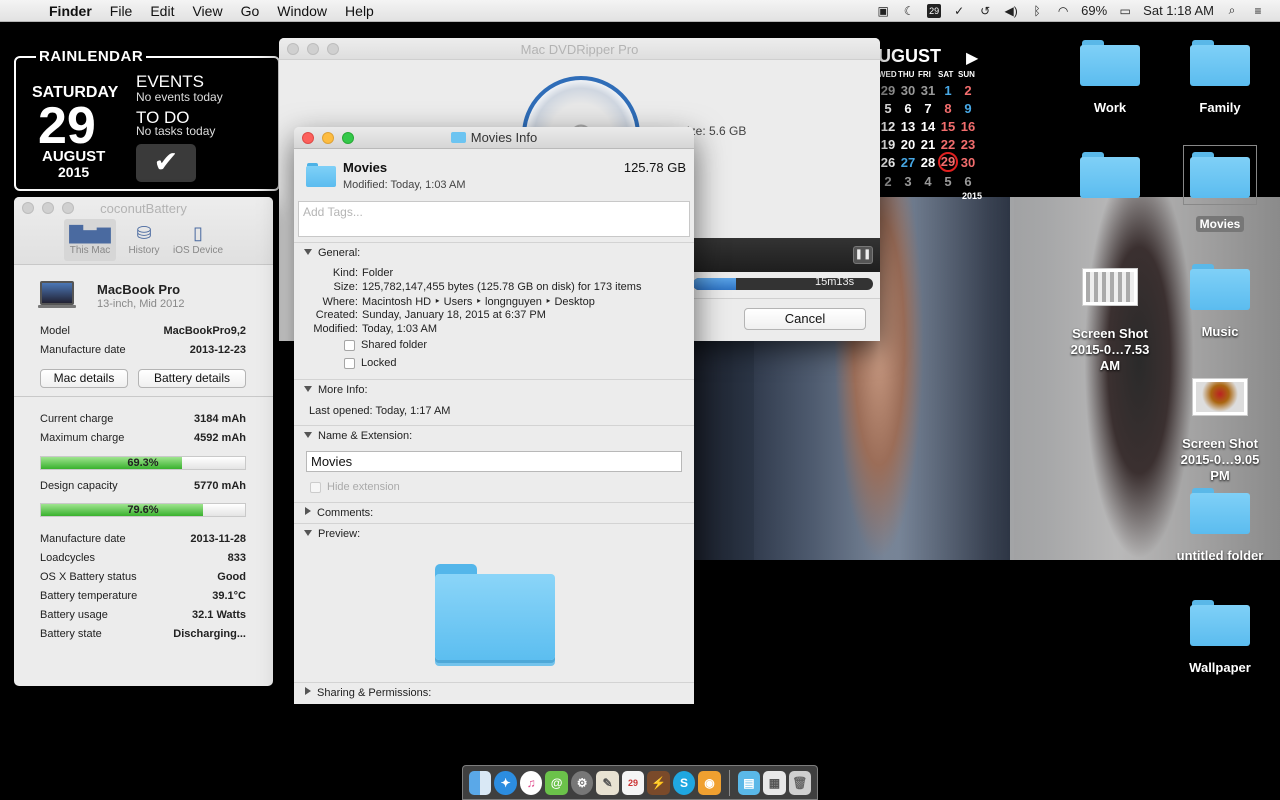  I want to click on calendar-day: 28, so click(928, 162).